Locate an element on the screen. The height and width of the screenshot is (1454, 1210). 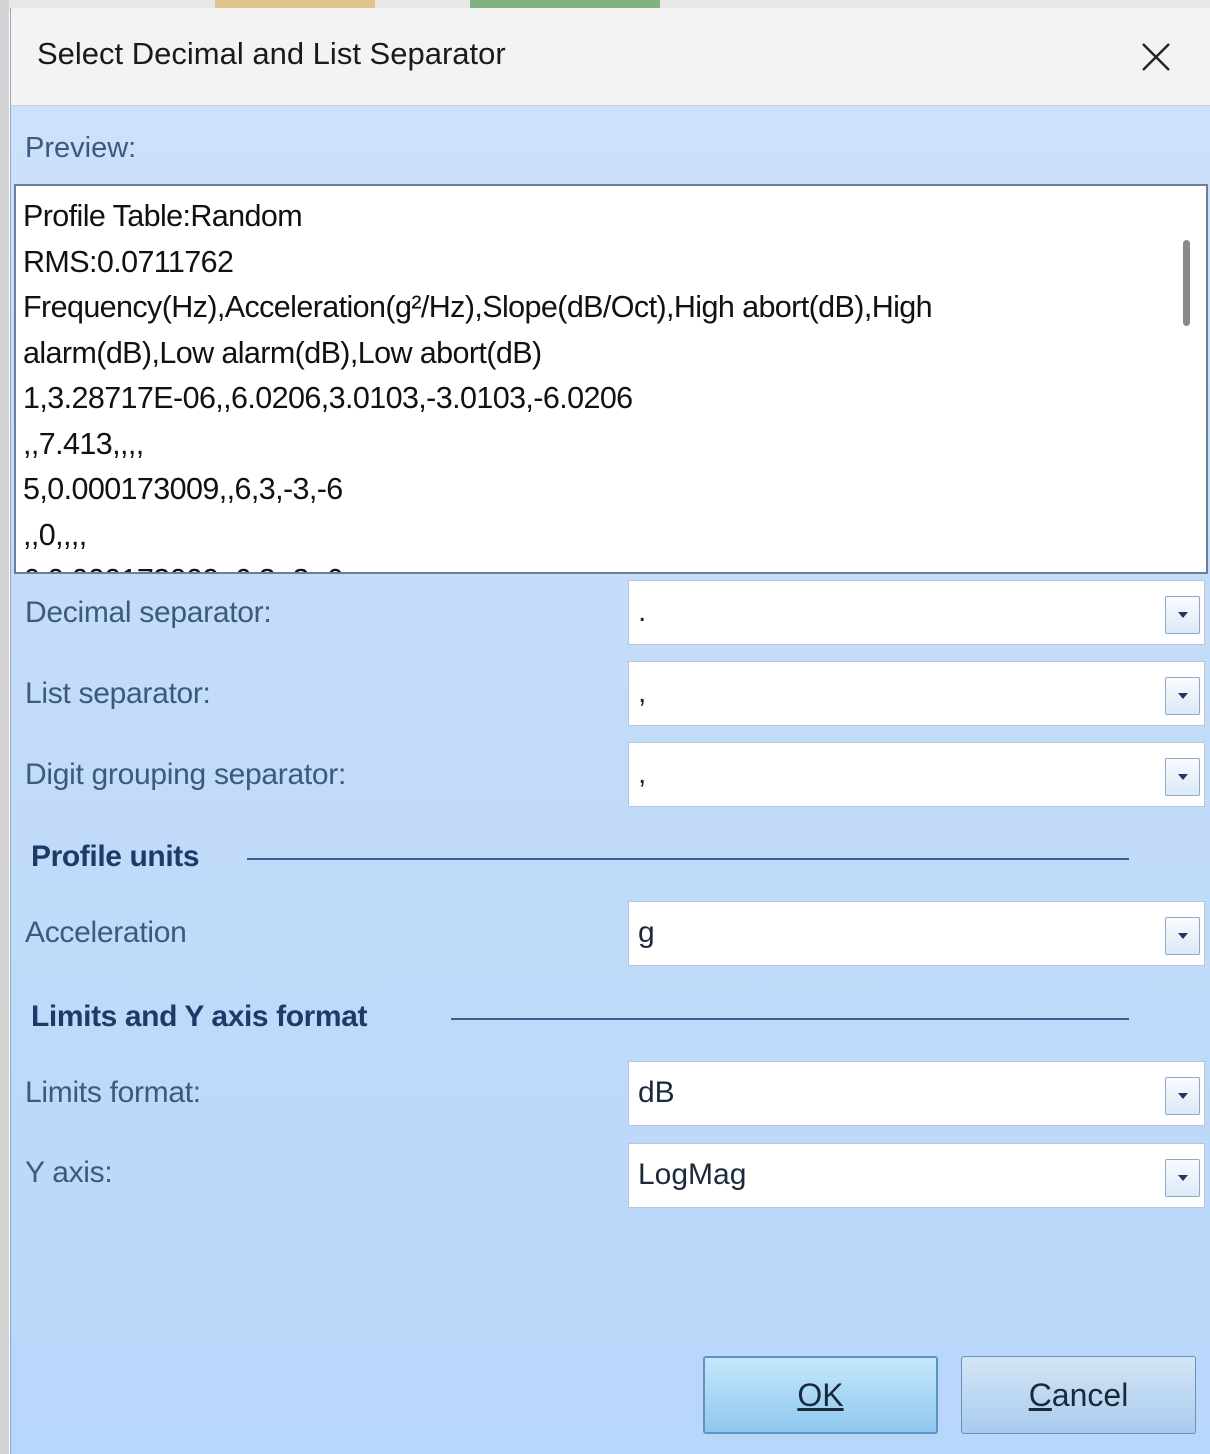
acceleration-label: Acceleration is located at coordinates (106, 932).